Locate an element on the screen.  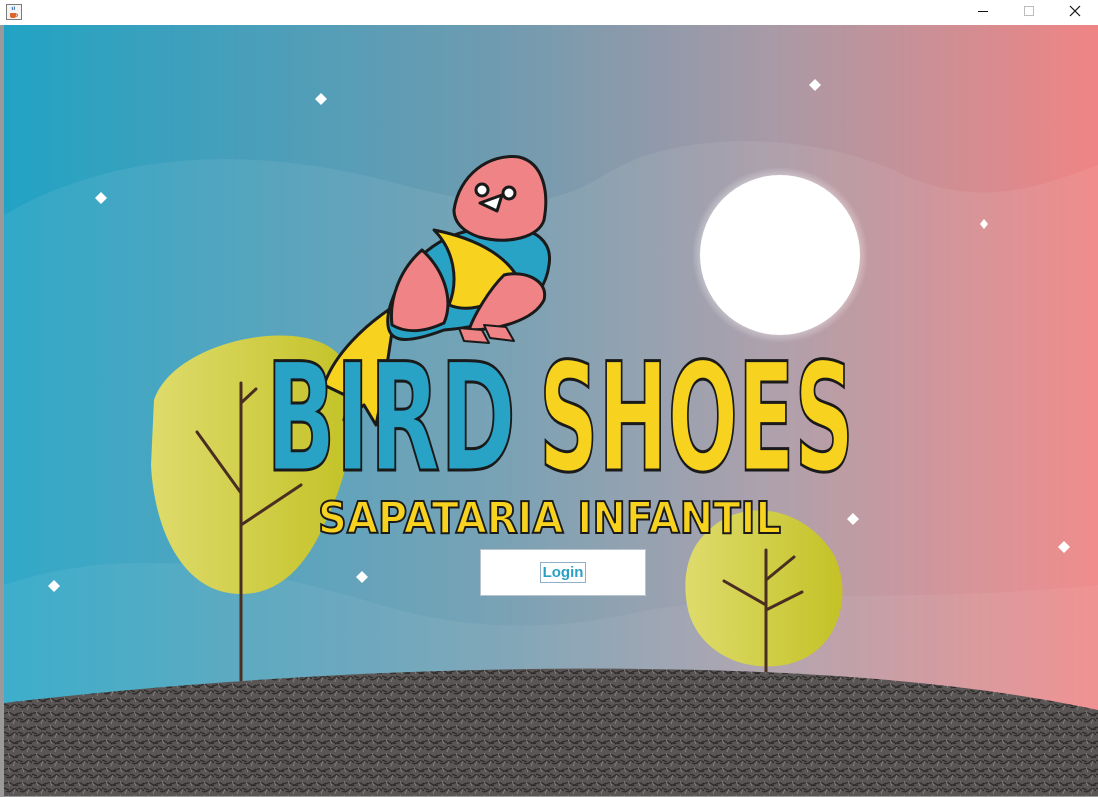
logo-word-bird: BIRD is located at coordinates (391, 419).